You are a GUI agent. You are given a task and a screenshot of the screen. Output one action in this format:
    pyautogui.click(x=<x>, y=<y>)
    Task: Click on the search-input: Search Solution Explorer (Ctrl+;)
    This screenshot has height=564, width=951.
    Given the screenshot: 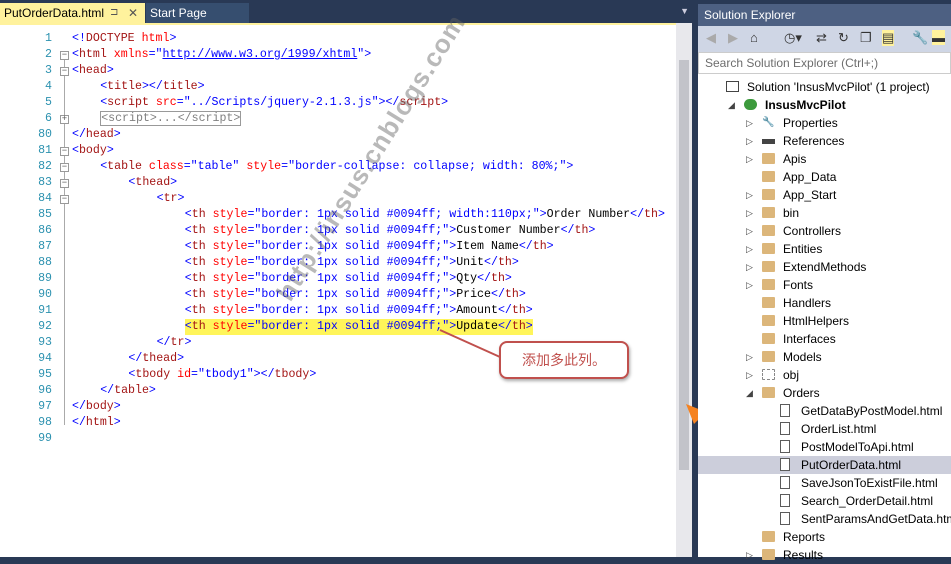 What is the action you would take?
    pyautogui.click(x=824, y=63)
    